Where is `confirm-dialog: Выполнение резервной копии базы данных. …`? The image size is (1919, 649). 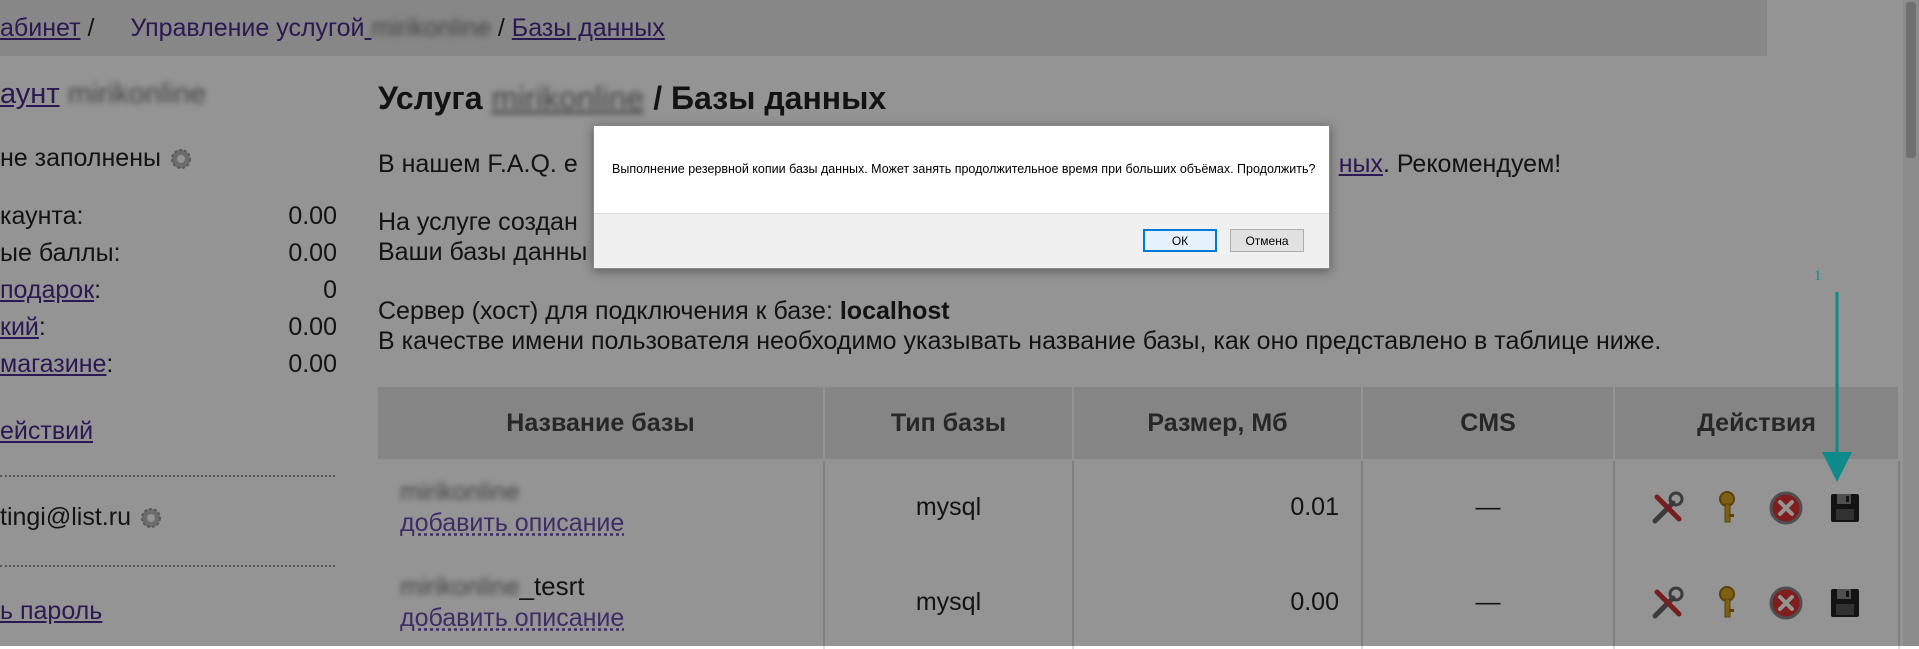
confirm-dialog: Выполнение резервной копии базы данных. … is located at coordinates (961, 197).